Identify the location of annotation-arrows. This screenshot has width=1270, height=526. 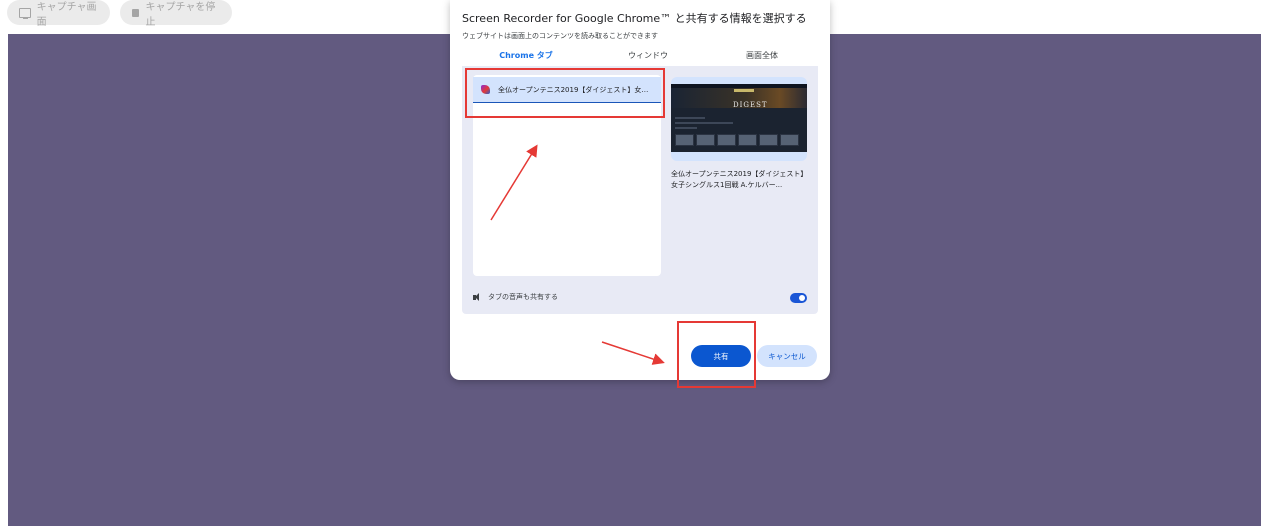
(577, 254).